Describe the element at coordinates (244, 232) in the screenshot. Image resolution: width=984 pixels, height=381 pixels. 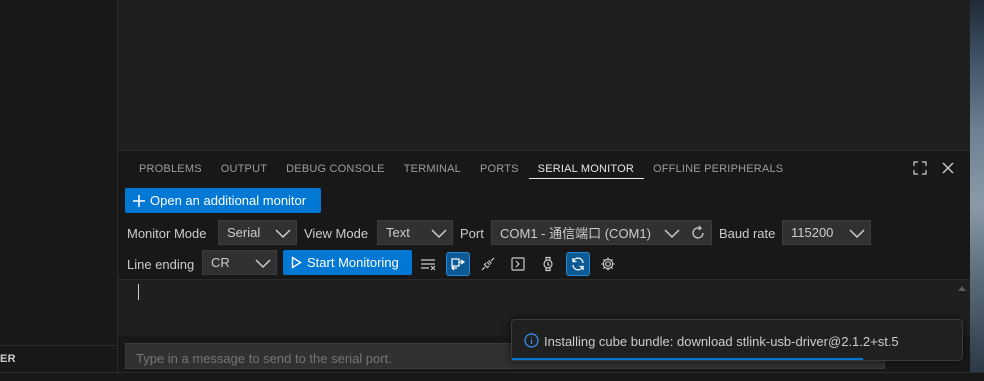
I see `monitor-mode-value: Serial` at that location.